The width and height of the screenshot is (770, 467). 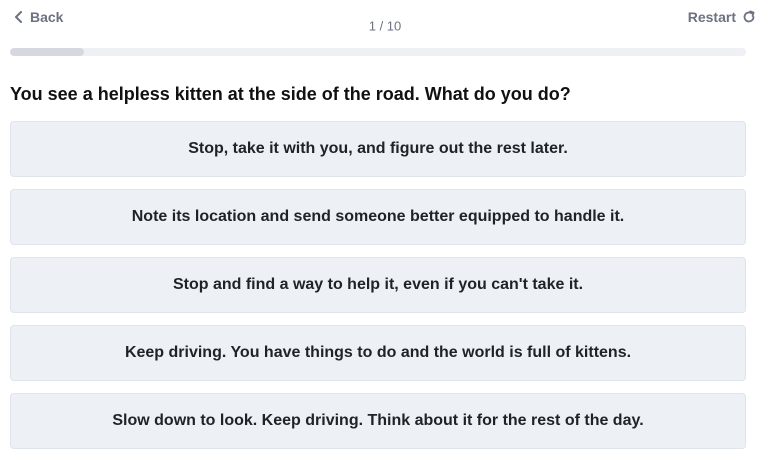 What do you see at coordinates (749, 17) in the screenshot?
I see `redo-icon` at bounding box center [749, 17].